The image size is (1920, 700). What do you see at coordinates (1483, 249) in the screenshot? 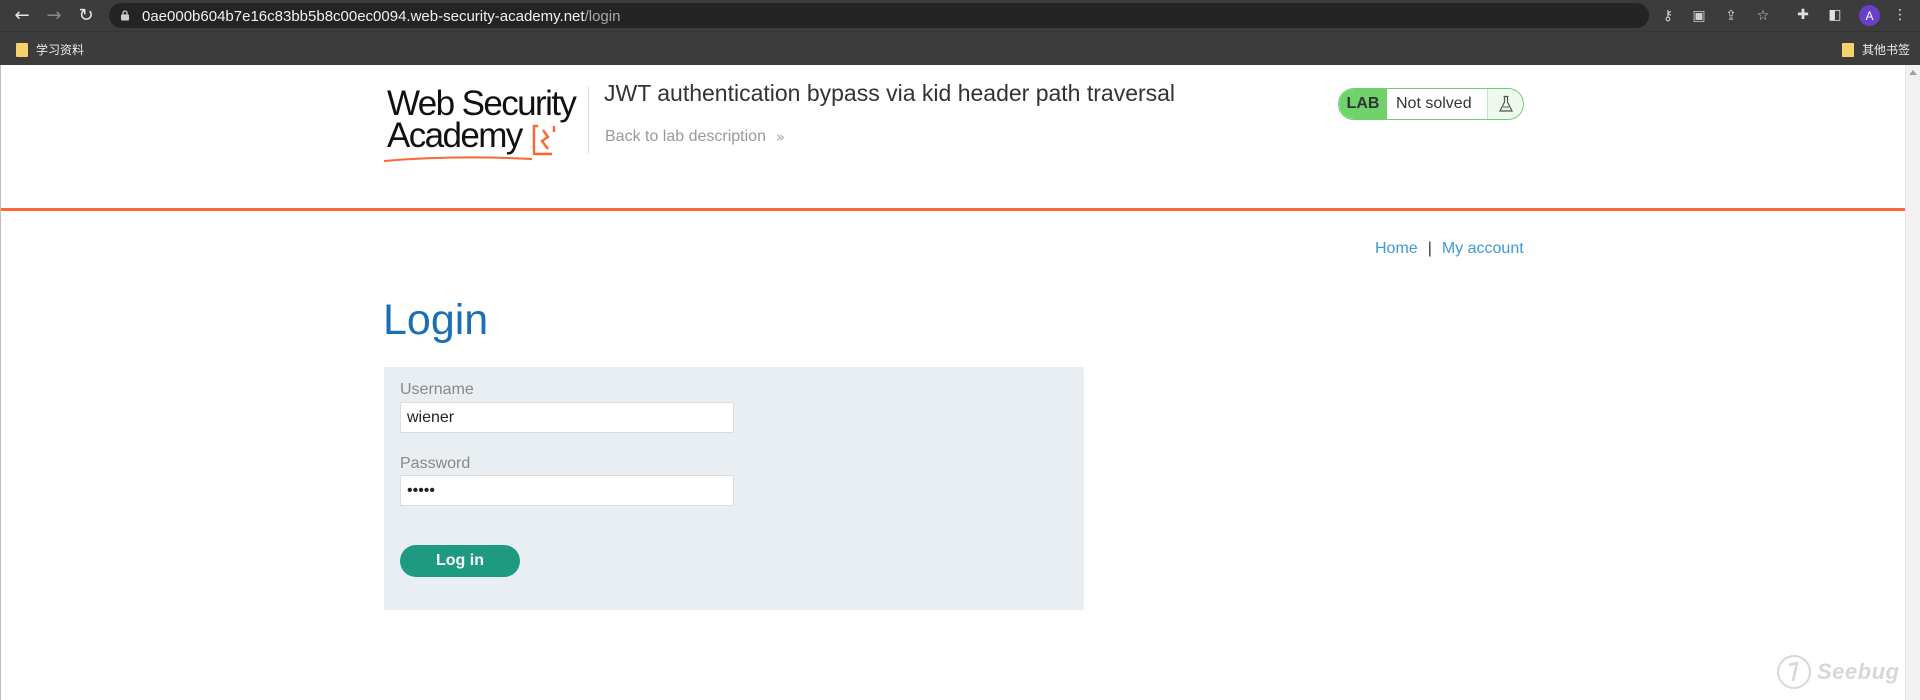
I see `my-account-link: My account` at bounding box center [1483, 249].